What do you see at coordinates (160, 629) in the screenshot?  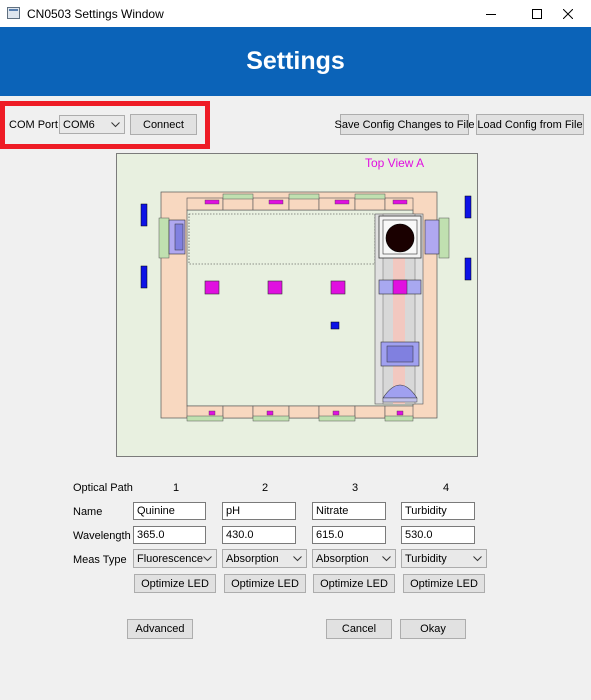 I see `advanced-button: Advanced` at bounding box center [160, 629].